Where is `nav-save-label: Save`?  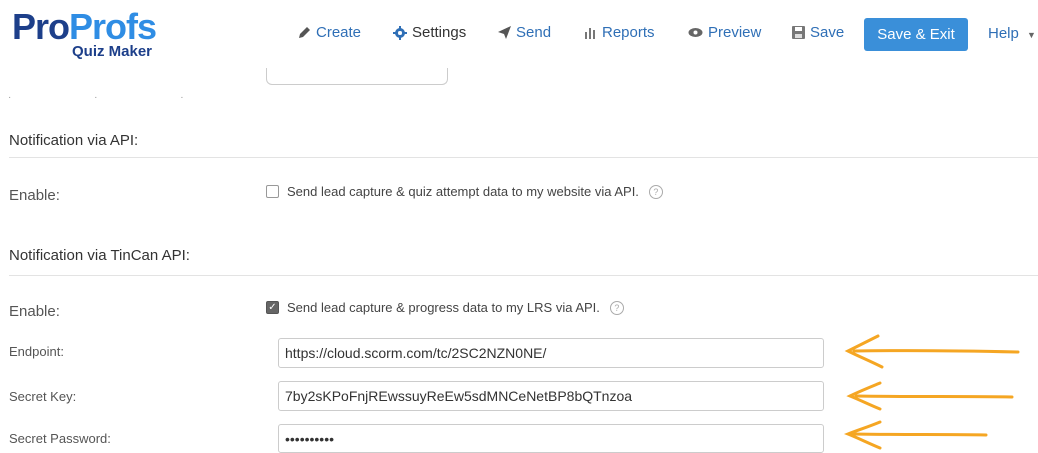
nav-save-label: Save is located at coordinates (827, 32).